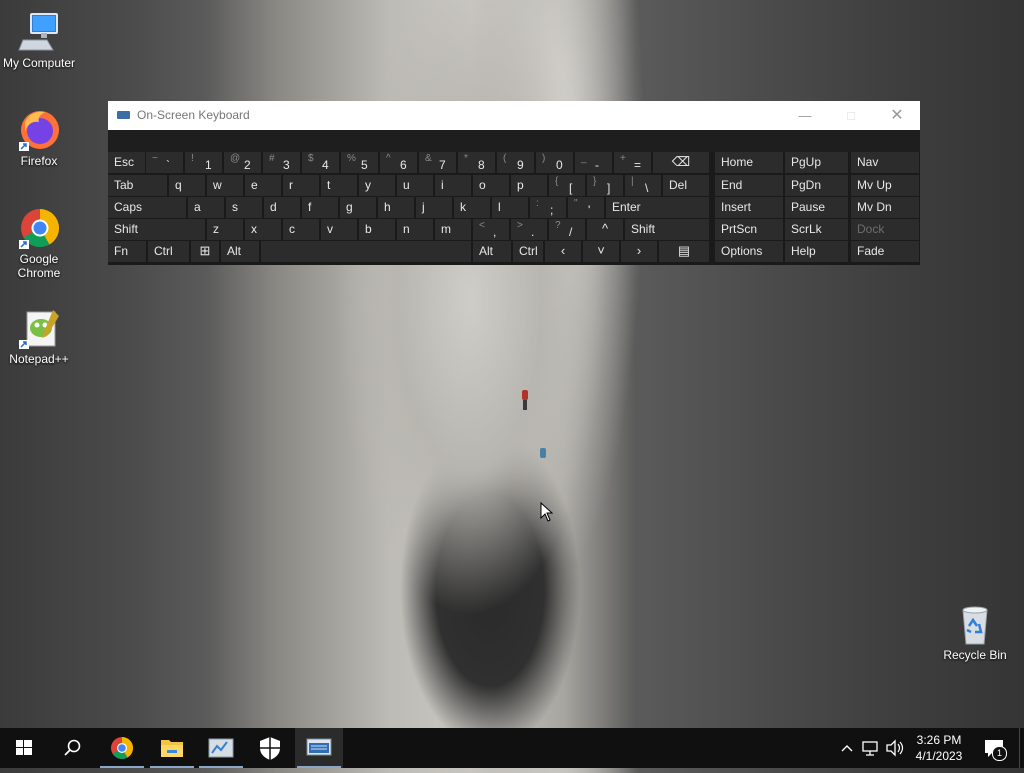  Describe the element at coordinates (885, 185) in the screenshot. I see `key-mv-up: Mv Up` at that location.